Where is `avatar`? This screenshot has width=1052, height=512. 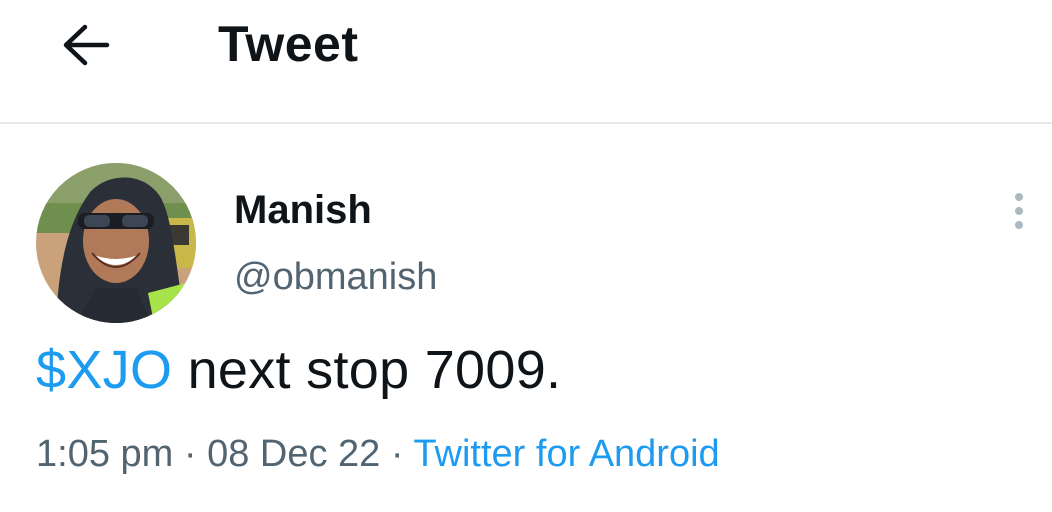 avatar is located at coordinates (116, 243).